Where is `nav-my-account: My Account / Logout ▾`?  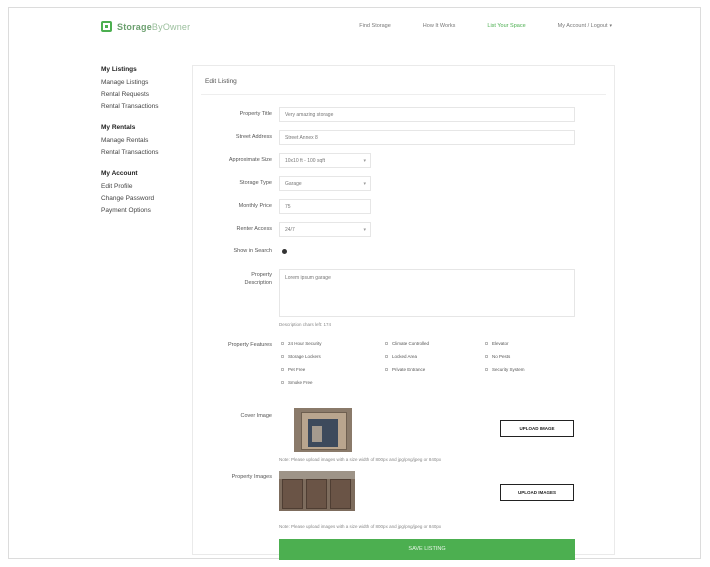 nav-my-account: My Account / Logout ▾ is located at coordinates (585, 26).